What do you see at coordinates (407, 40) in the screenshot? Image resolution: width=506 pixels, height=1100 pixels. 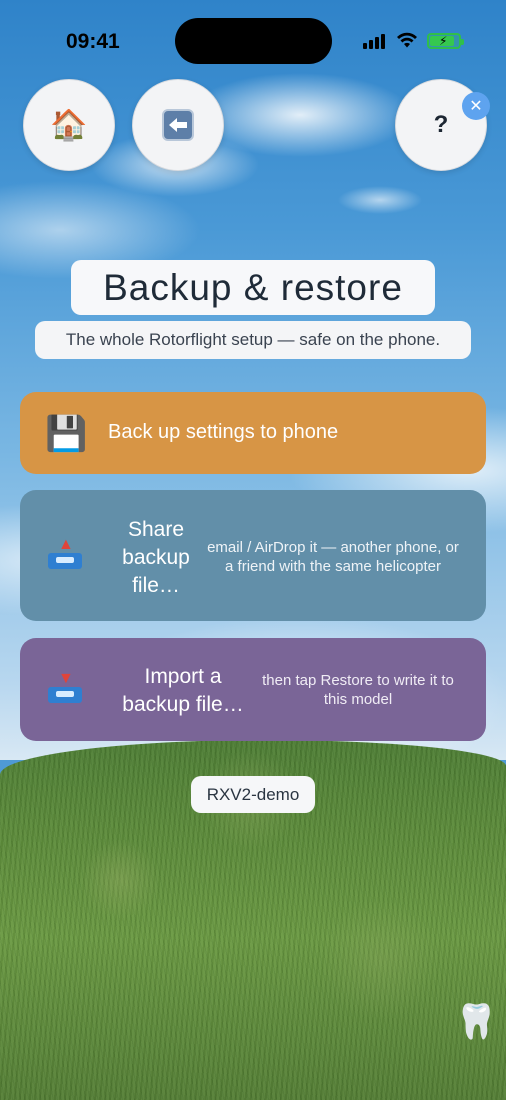 I see `wifi-icon` at bounding box center [407, 40].